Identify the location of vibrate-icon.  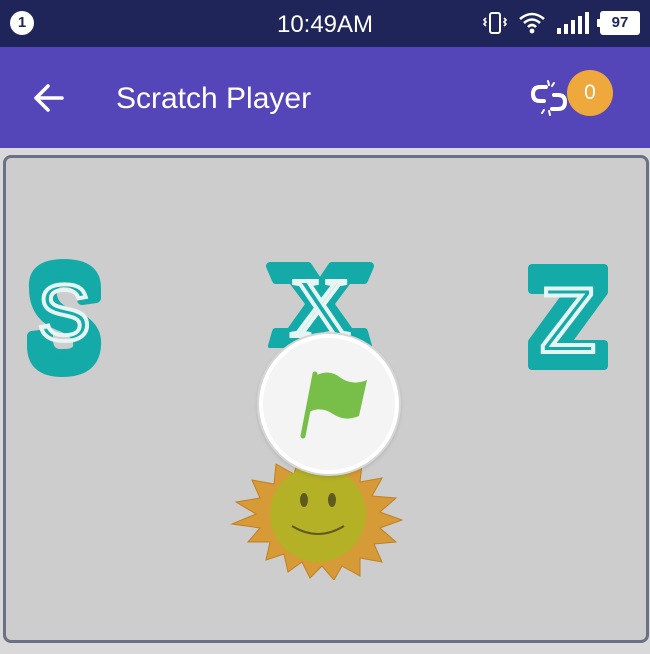
(495, 23).